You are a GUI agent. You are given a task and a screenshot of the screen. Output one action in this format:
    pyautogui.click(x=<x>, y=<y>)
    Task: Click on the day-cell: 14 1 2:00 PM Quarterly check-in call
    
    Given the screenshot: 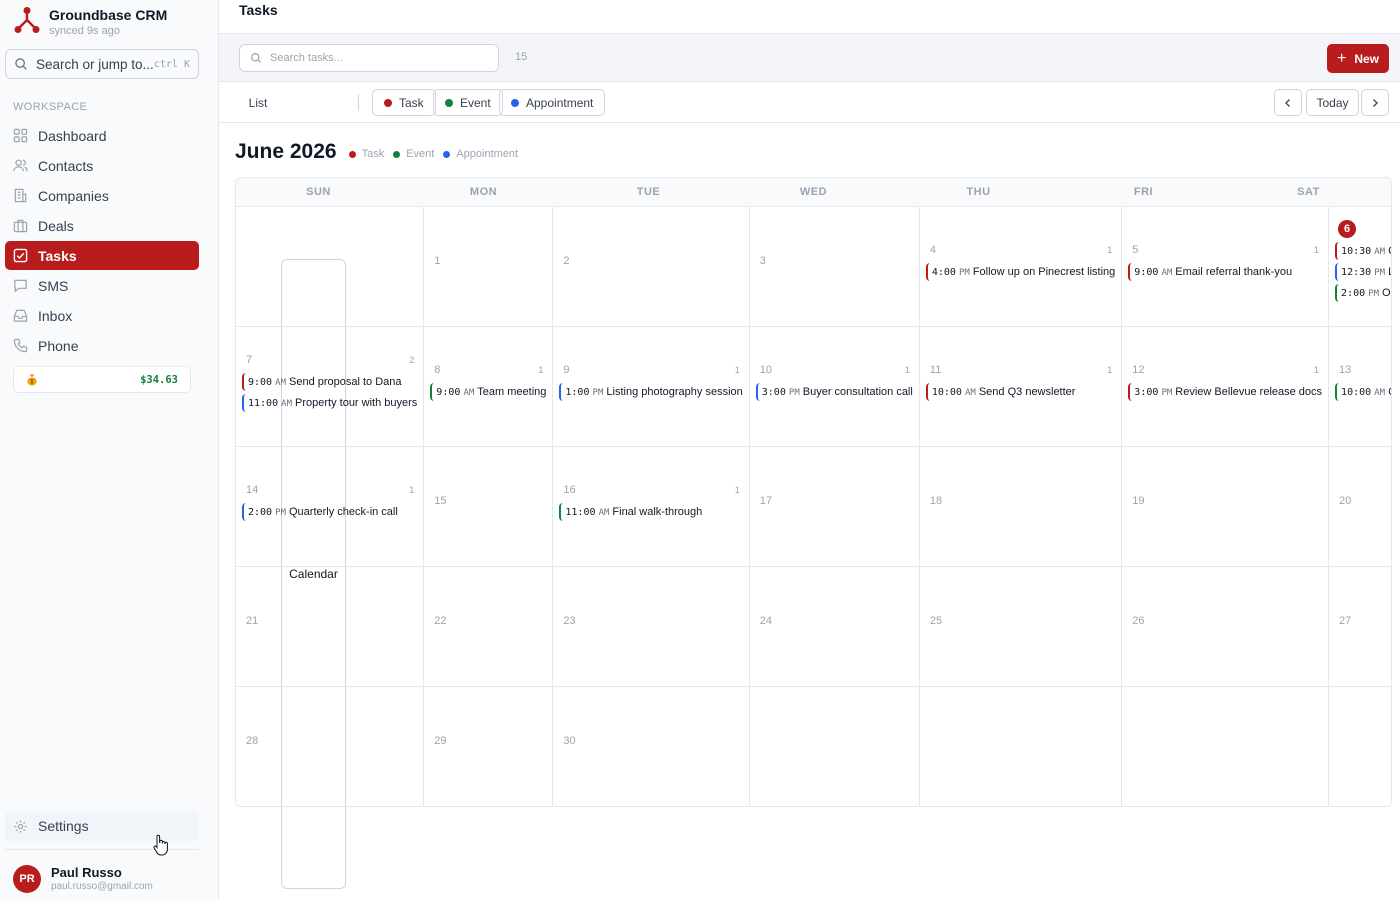 What is the action you would take?
    pyautogui.click(x=330, y=507)
    